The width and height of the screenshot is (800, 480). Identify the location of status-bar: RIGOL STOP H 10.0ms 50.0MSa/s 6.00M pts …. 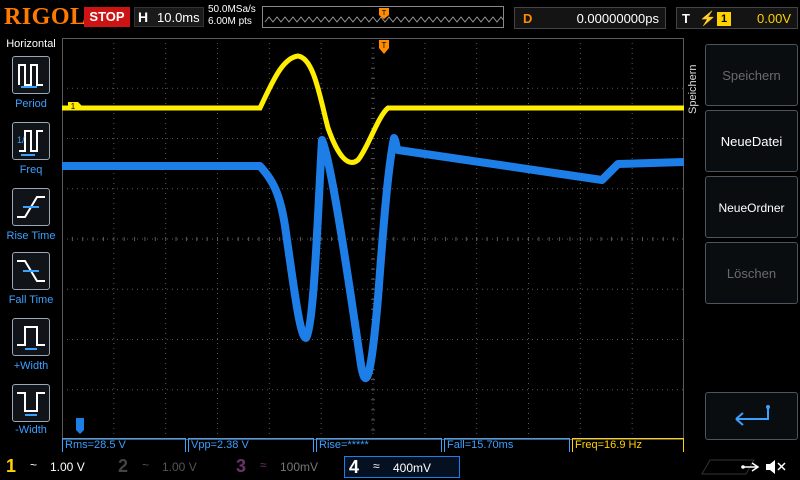
(400, 18).